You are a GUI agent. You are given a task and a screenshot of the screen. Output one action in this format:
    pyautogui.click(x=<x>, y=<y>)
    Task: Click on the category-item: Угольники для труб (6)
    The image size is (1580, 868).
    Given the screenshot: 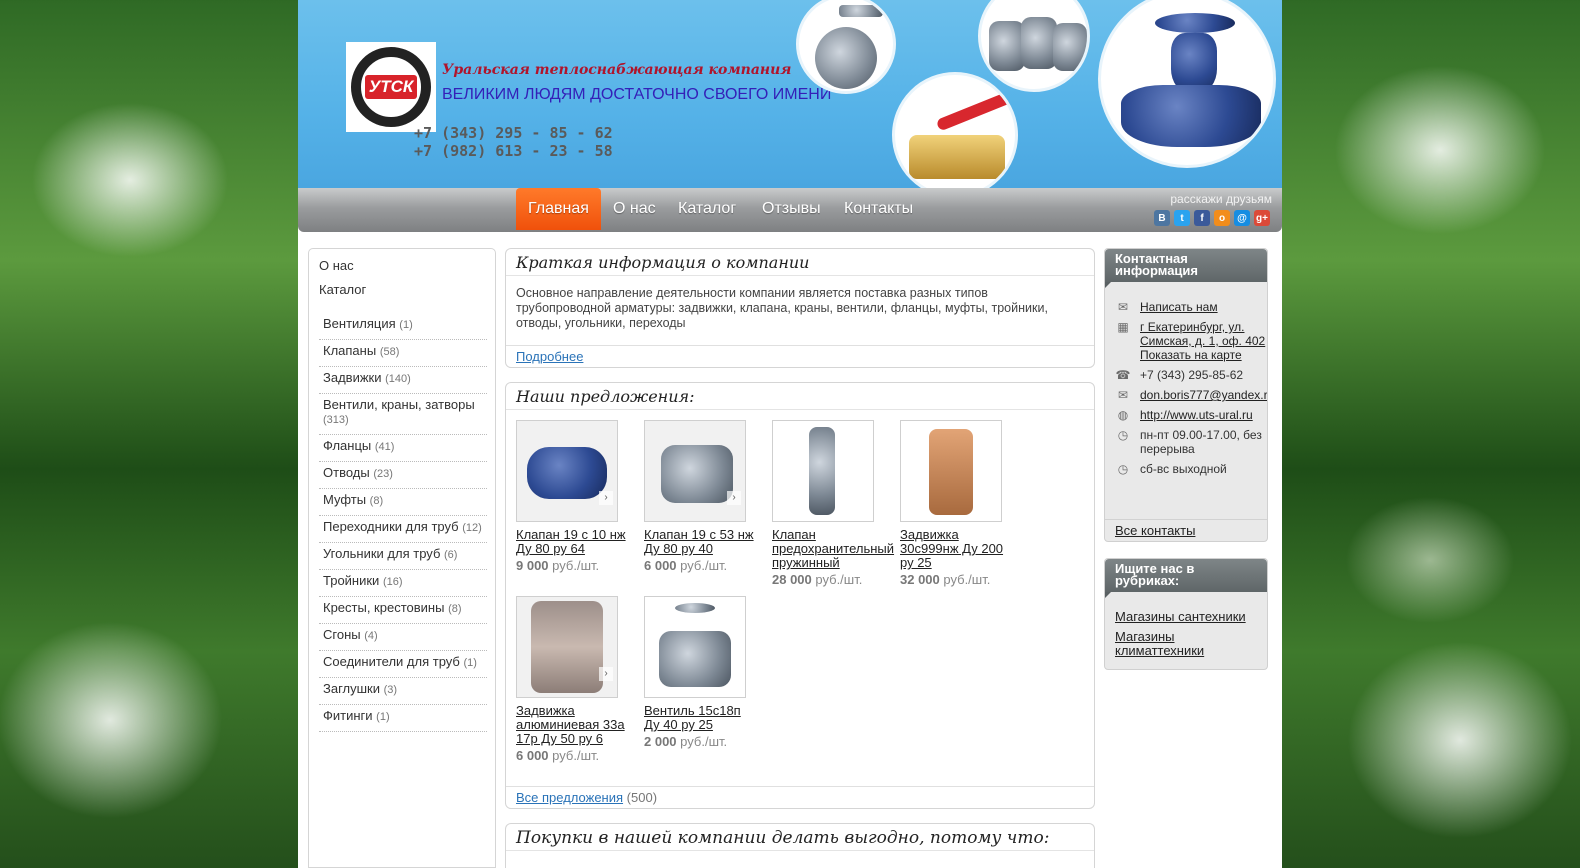 What is the action you would take?
    pyautogui.click(x=403, y=556)
    